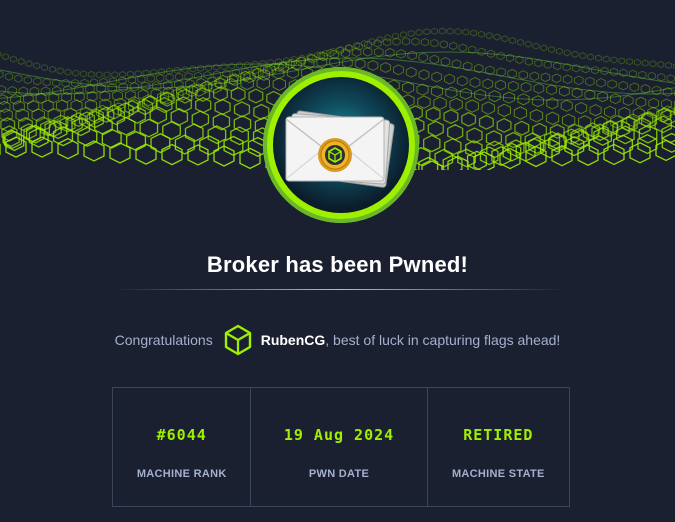 The width and height of the screenshot is (675, 522). What do you see at coordinates (181, 435) in the screenshot?
I see `machine-rank-value: #6044` at bounding box center [181, 435].